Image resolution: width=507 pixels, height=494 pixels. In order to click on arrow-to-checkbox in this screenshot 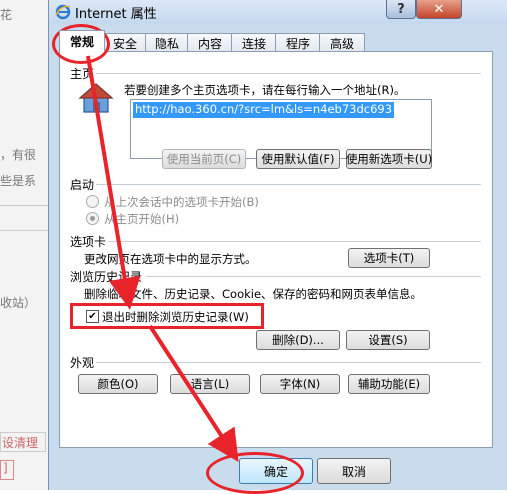, I will do `click(113, 182)`.